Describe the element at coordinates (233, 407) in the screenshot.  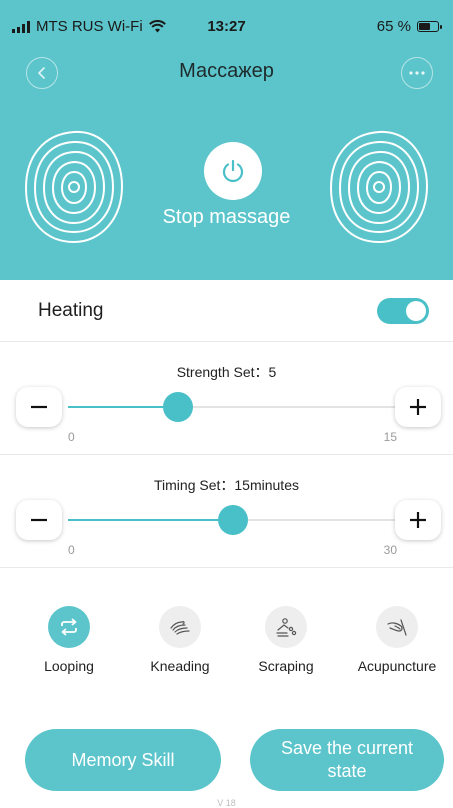
I see `strength-slider` at that location.